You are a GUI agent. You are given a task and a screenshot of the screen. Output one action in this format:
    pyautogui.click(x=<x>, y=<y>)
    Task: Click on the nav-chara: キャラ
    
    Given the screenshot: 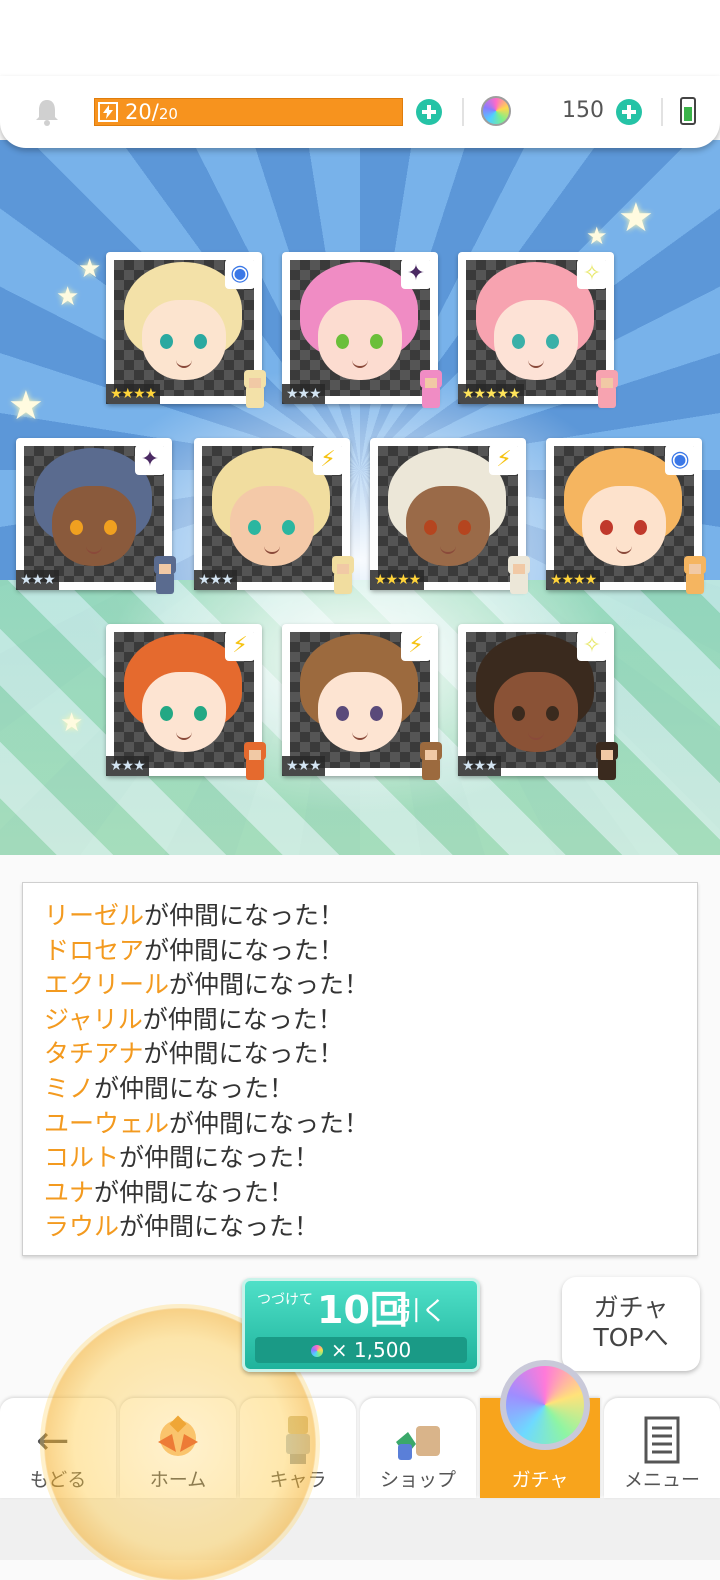 What is the action you would take?
    pyautogui.click(x=298, y=1448)
    